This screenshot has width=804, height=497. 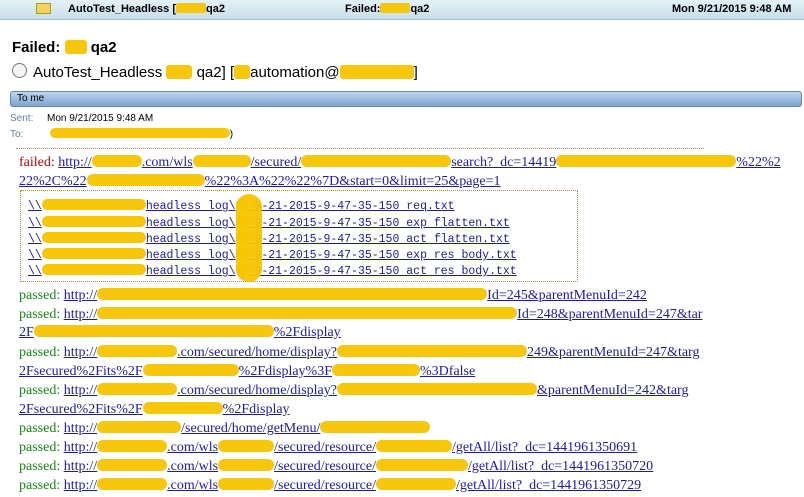 What do you see at coordinates (180, 333) in the screenshot?
I see `passed-url-cont: 2F %2Fdisplay` at bounding box center [180, 333].